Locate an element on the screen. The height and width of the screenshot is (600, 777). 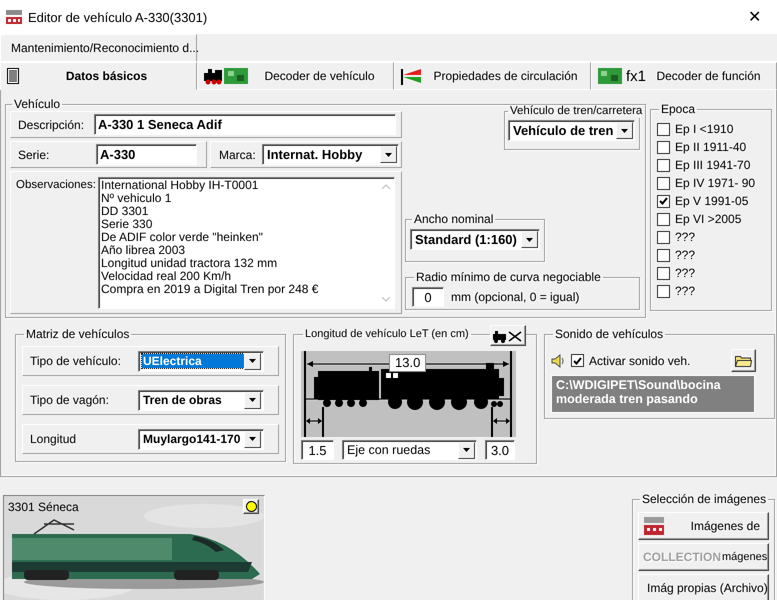
file-path-display: C:\WDIGIPET\Sound\bocina moderada tren pasando is located at coordinates (653, 394).